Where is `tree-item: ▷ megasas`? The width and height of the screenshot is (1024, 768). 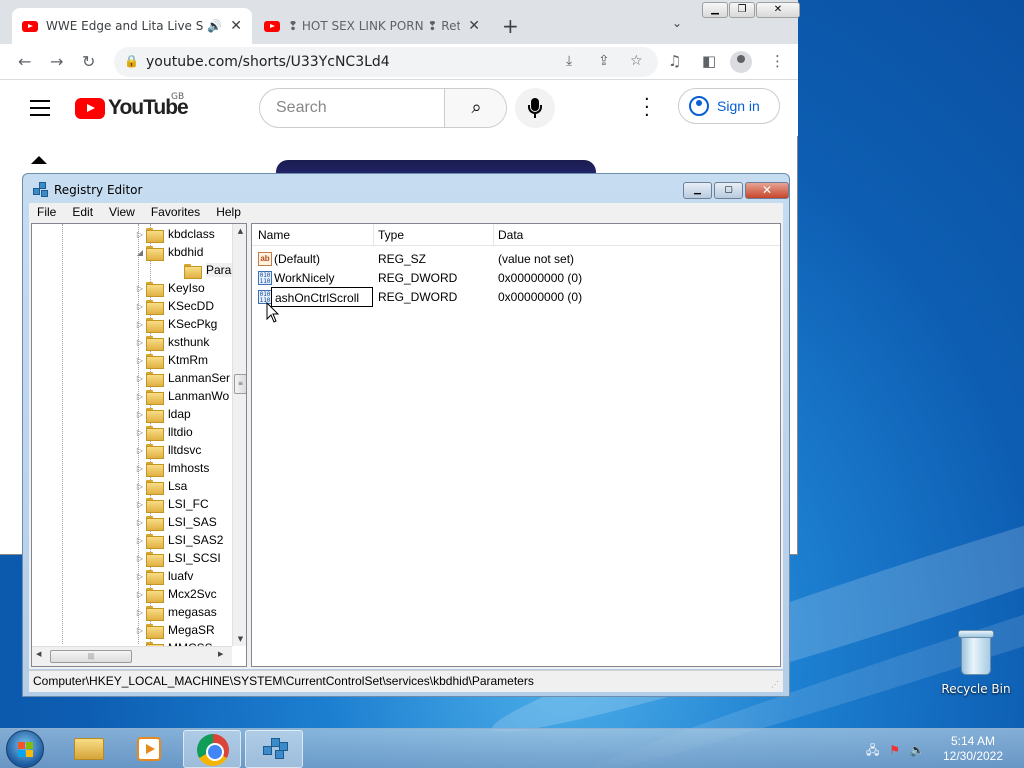
tree-item: ▷ megasas is located at coordinates (175, 612).